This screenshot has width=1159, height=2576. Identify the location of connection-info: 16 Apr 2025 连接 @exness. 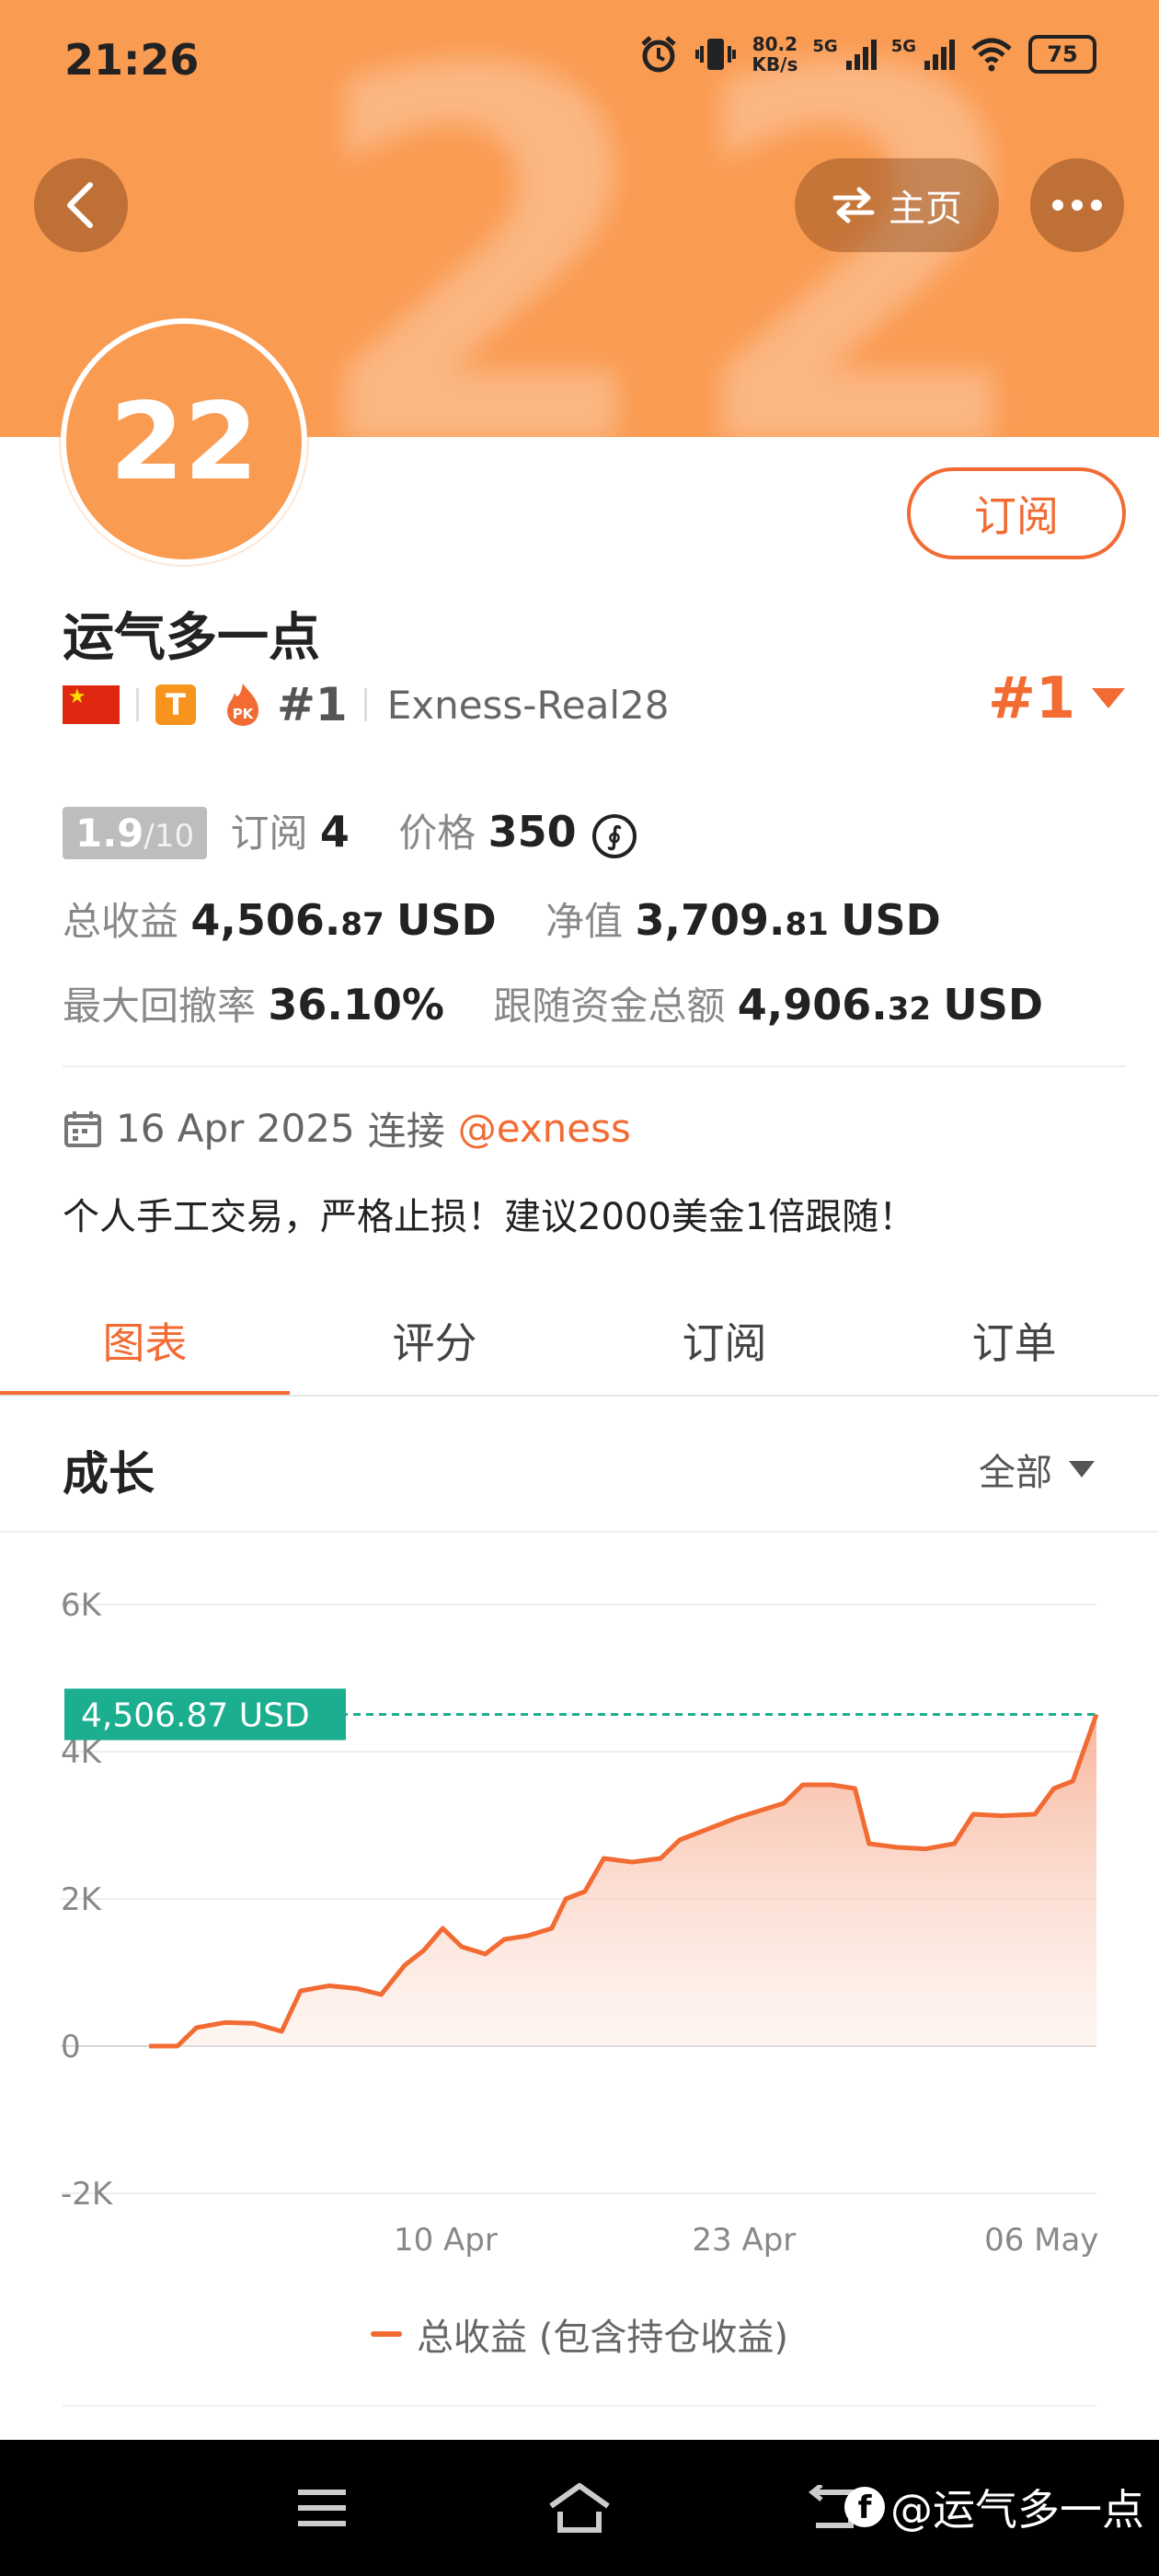
(347, 1128).